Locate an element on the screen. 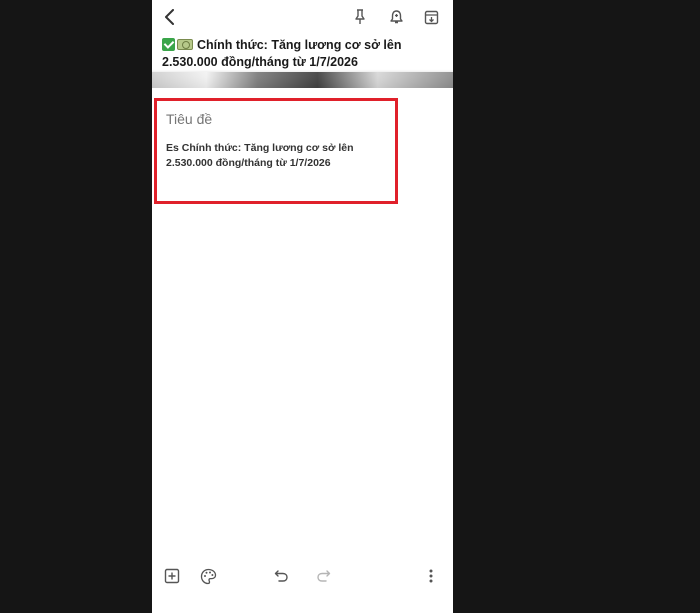  pin-icon is located at coordinates (360, 17).